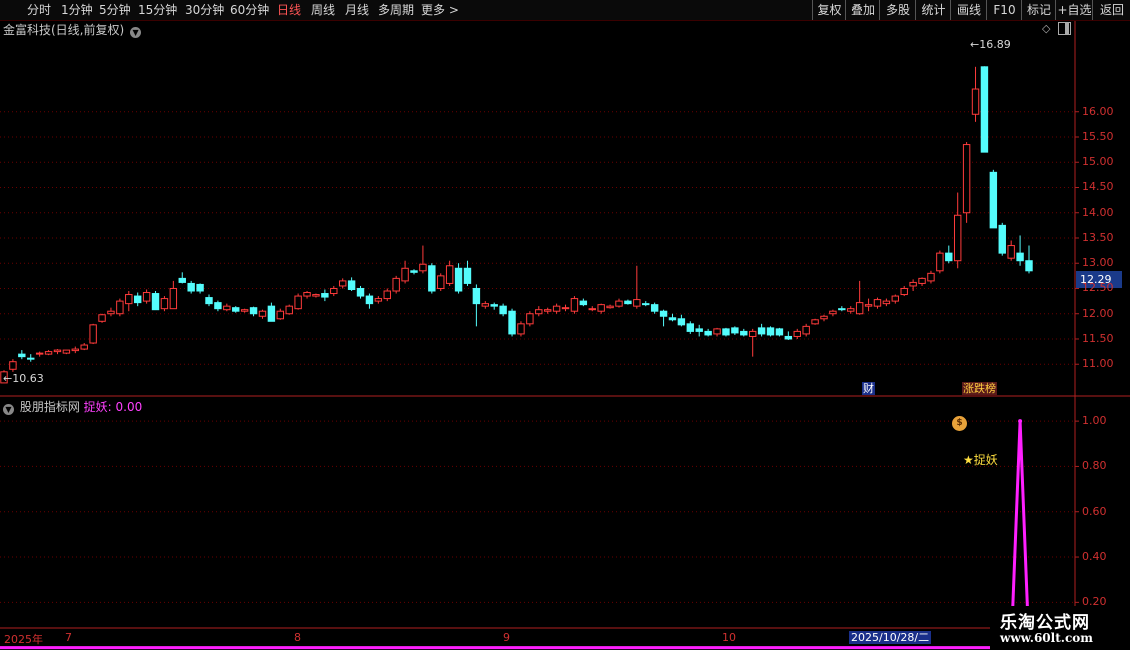 Image resolution: width=1130 pixels, height=650 pixels. I want to click on watermark-url: www.60lt.com, so click(1046, 638).